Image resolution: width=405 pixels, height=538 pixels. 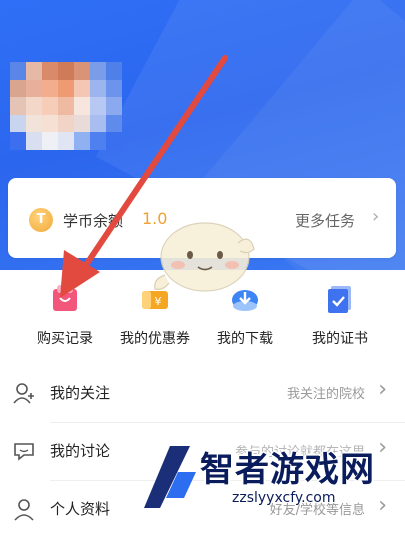 I want to click on watermark-url: zzslyyxcfy.com, so click(x=284, y=498).